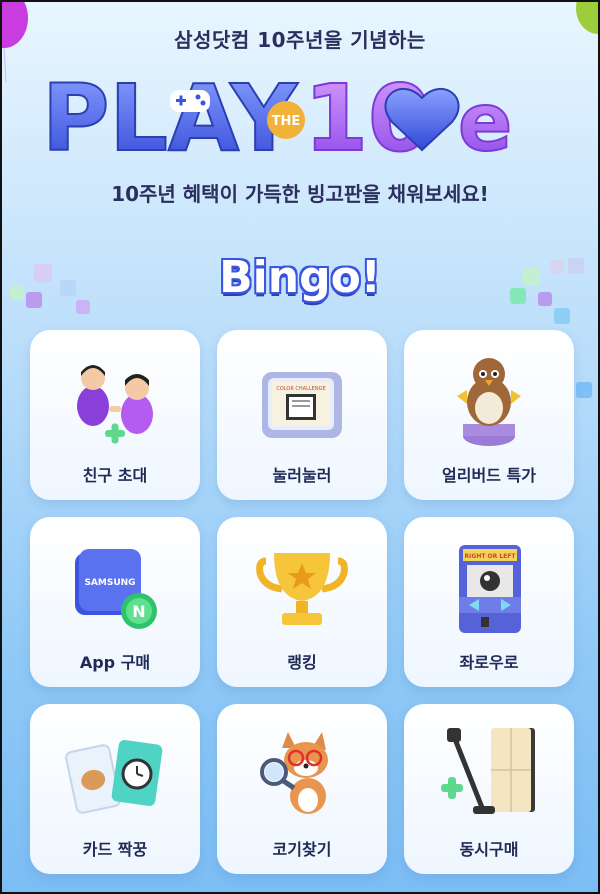 The height and width of the screenshot is (894, 600). What do you see at coordinates (114, 777) in the screenshot?
I see `card-match-icon` at bounding box center [114, 777].